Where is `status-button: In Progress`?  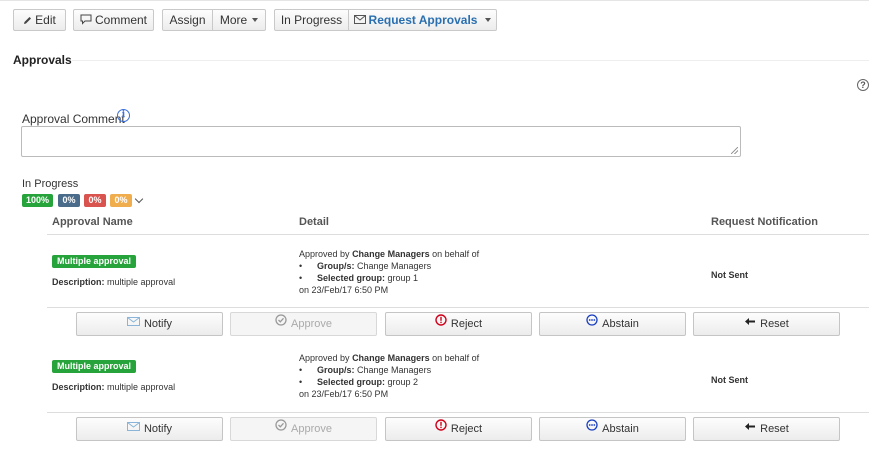
status-button: In Progress is located at coordinates (311, 20).